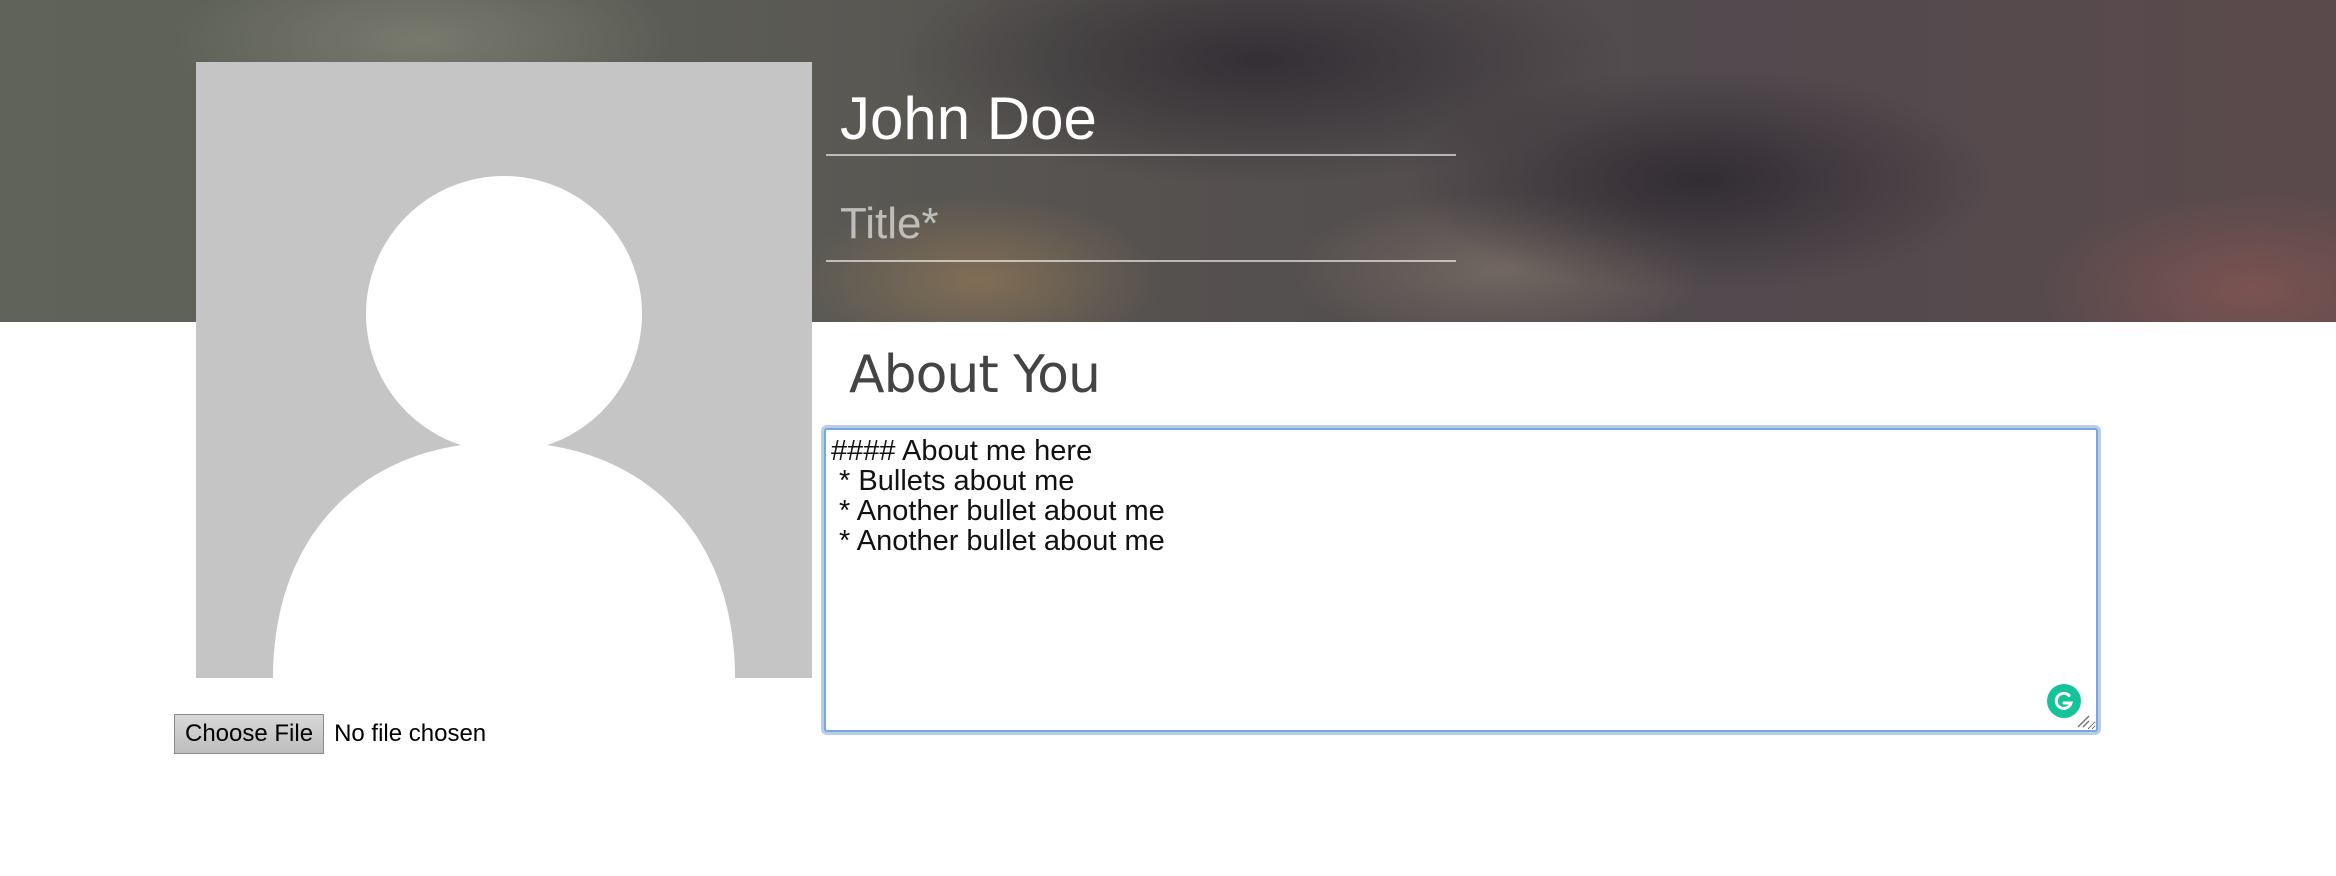 The width and height of the screenshot is (2336, 876). Describe the element at coordinates (2083, 721) in the screenshot. I see `resize-grip-icon` at that location.